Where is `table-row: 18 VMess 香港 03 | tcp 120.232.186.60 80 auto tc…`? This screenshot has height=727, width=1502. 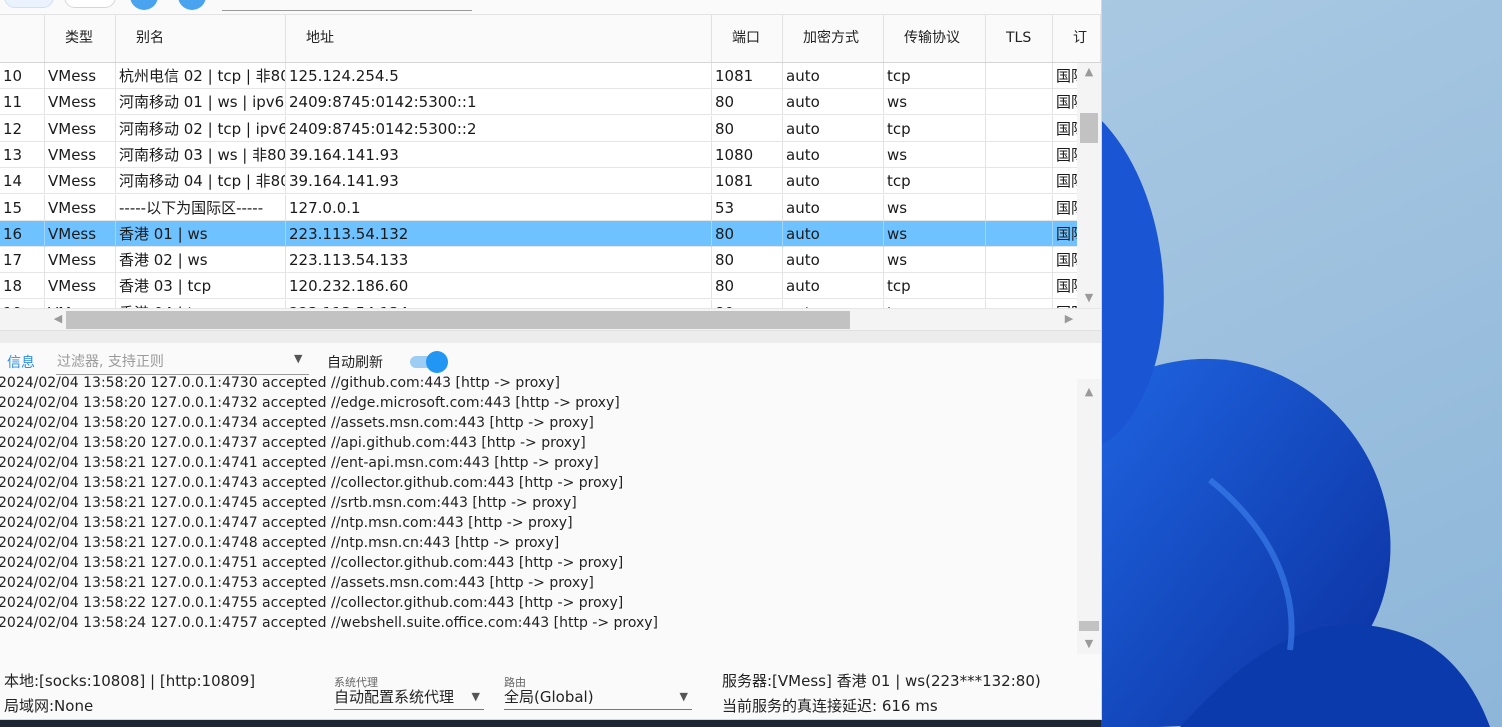
table-row: 18 VMess 香港 03 | tcp 120.232.186.60 80 auto tc… is located at coordinates (538, 286).